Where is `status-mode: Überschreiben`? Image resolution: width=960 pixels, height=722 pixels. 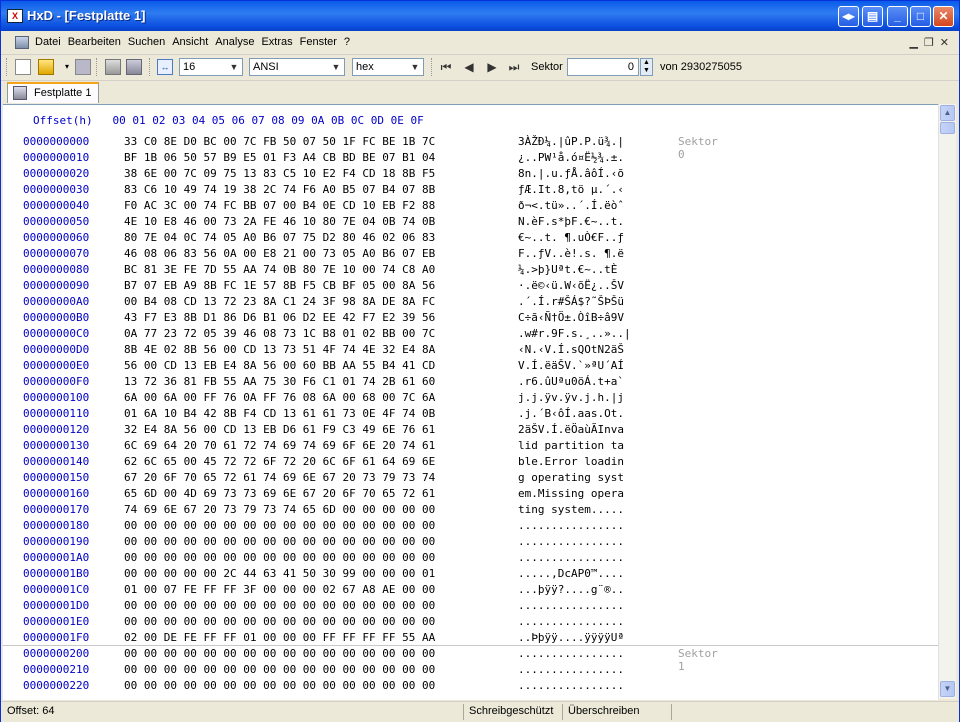
status-mode: Überschreiben is located at coordinates (604, 712).